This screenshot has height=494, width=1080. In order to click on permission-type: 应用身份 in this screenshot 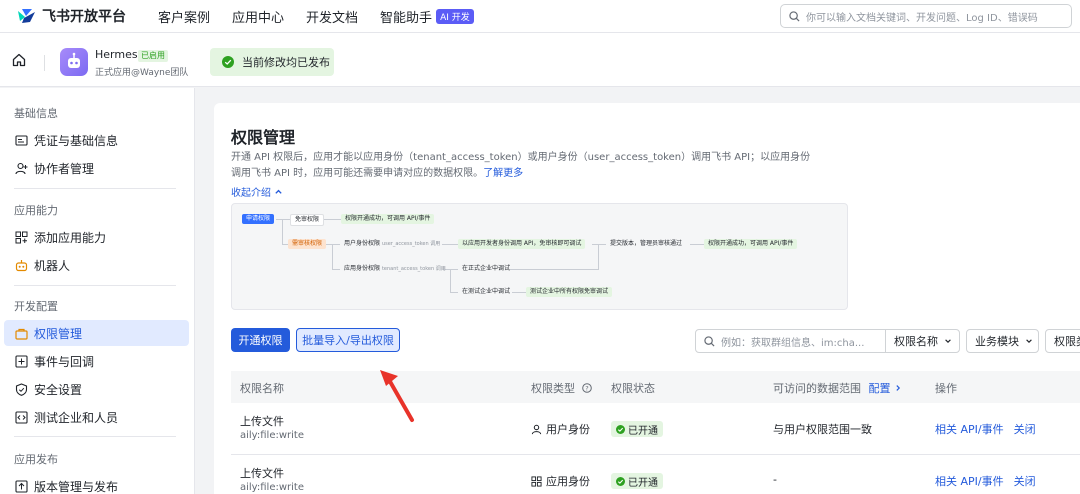, I will do `click(560, 481)`.